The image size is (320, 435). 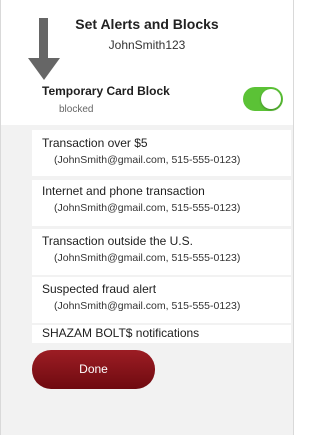 I want to click on alert-title: Transaction outside the U.S., so click(x=117, y=241).